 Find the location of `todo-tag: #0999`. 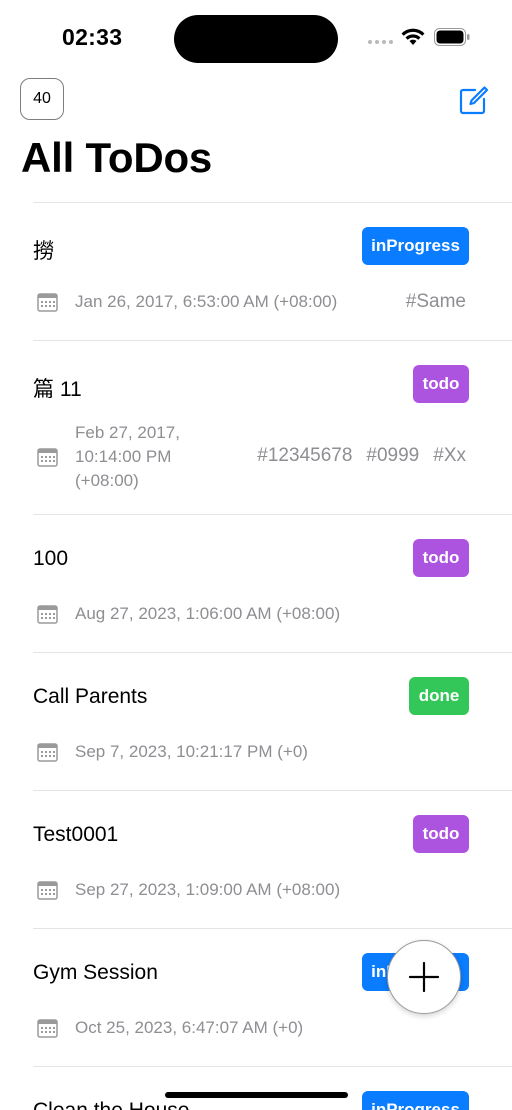

todo-tag: #0999 is located at coordinates (393, 455).